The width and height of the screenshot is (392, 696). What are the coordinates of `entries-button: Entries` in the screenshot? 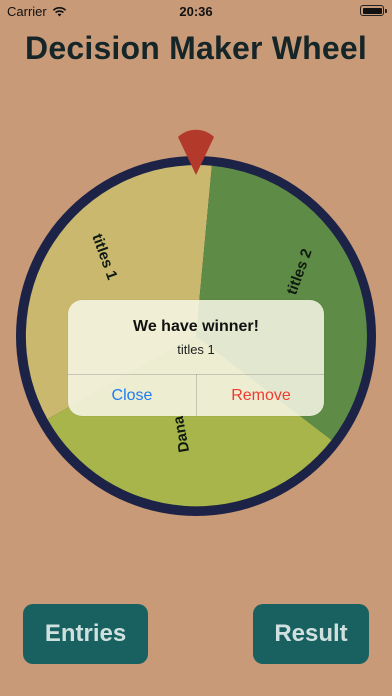 It's located at (85, 634).